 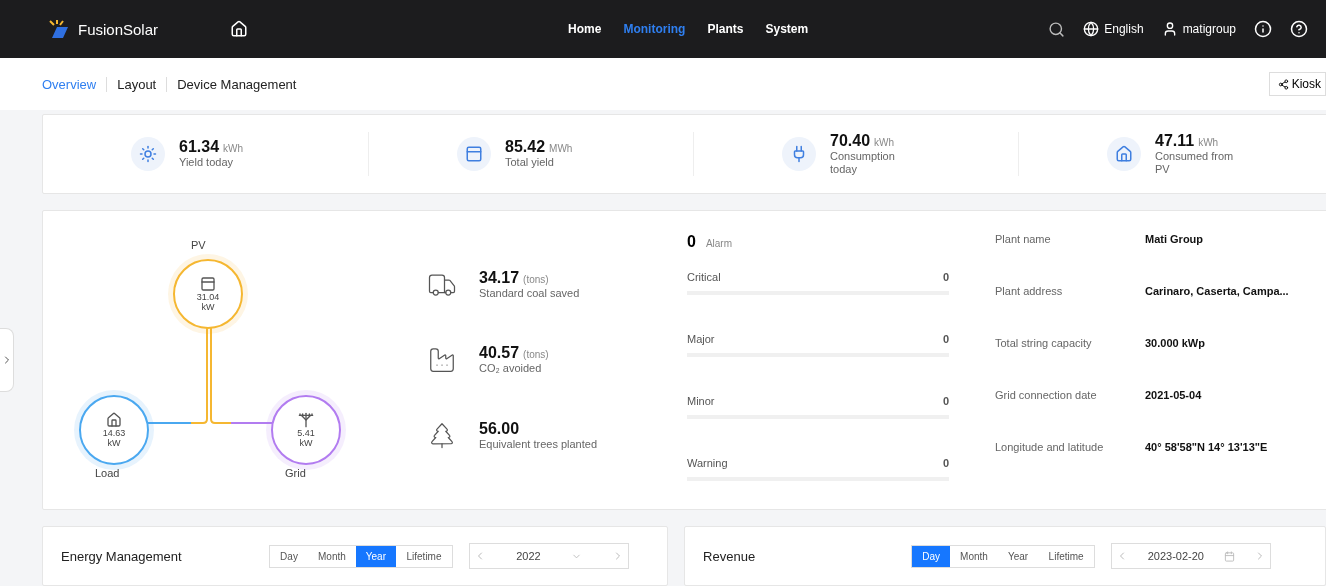 What do you see at coordinates (306, 430) in the screenshot?
I see `flow-node: 5.41 kW` at bounding box center [306, 430].